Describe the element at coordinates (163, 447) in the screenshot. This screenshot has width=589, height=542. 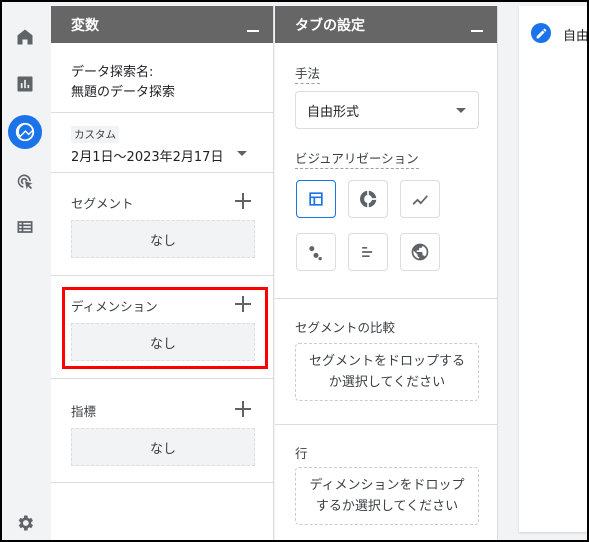
I see `metrics-empty: なし` at that location.